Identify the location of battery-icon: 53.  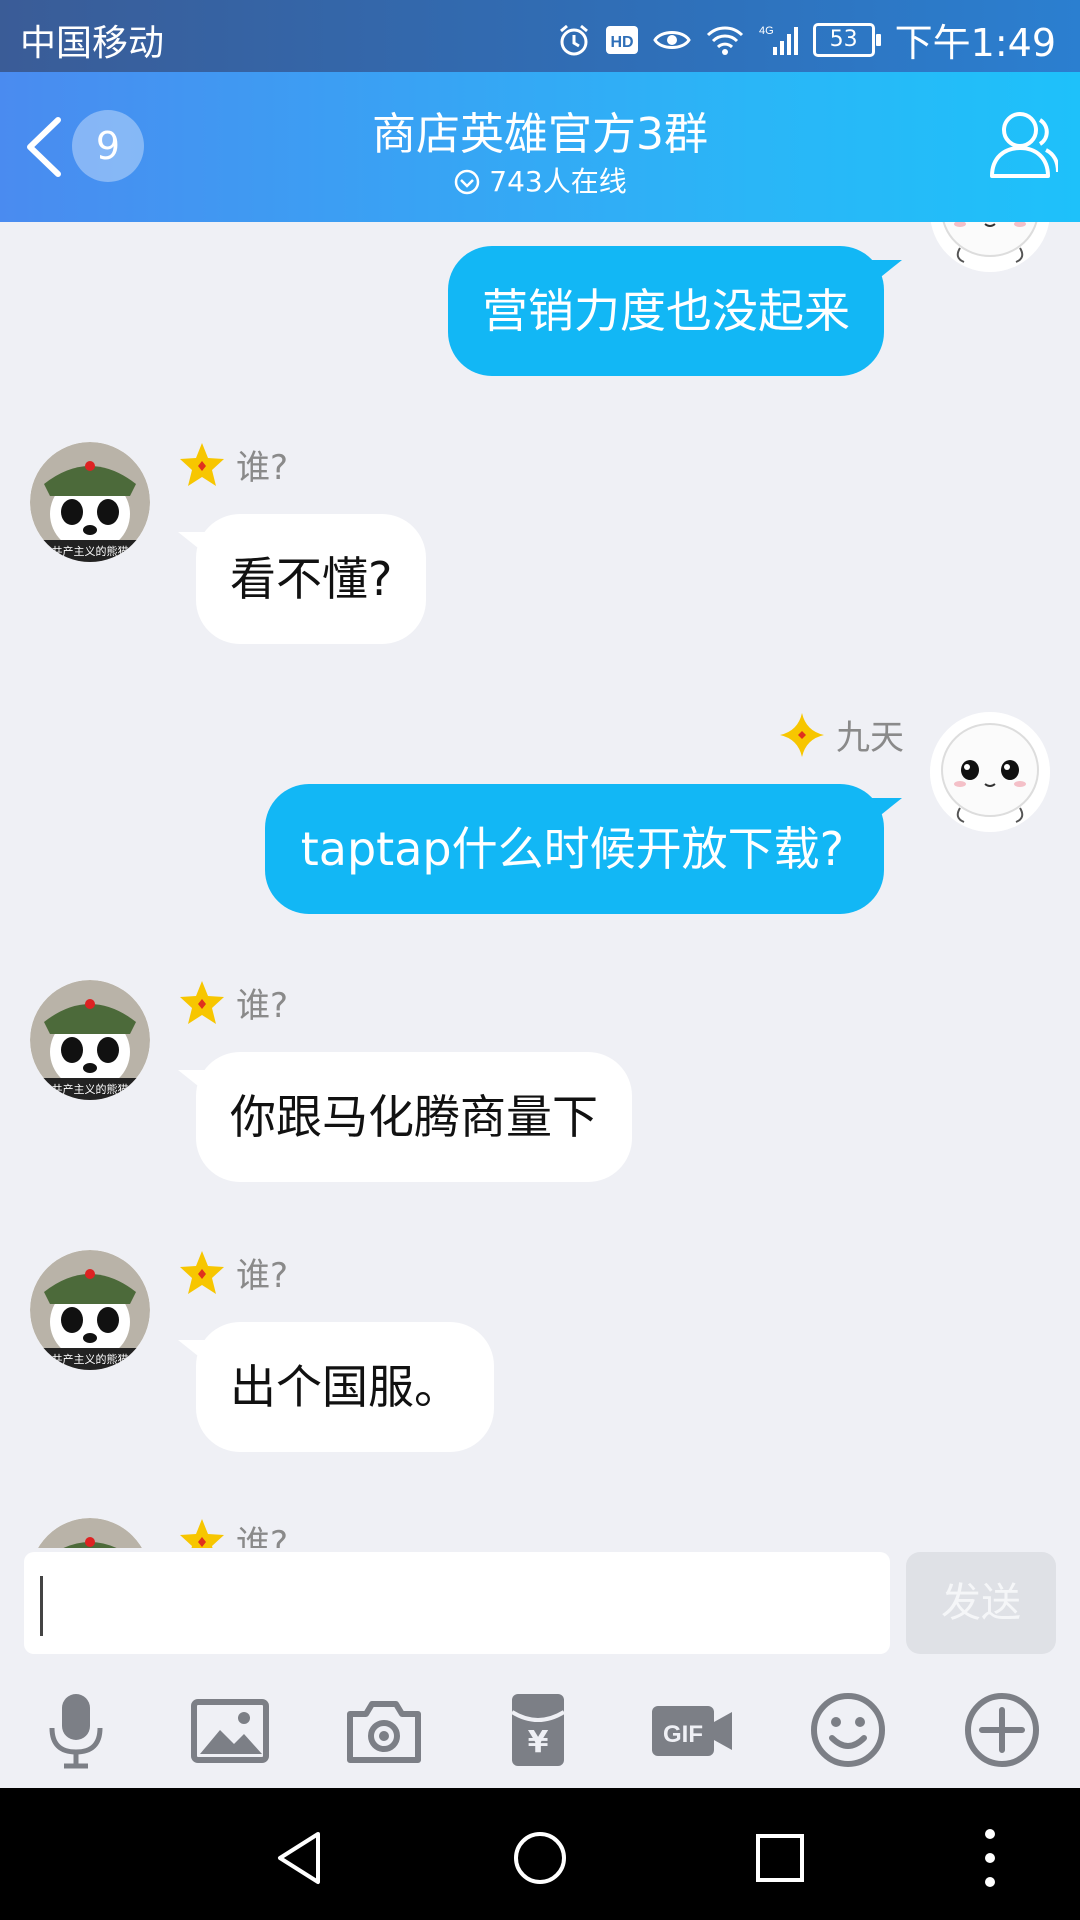
(846, 39).